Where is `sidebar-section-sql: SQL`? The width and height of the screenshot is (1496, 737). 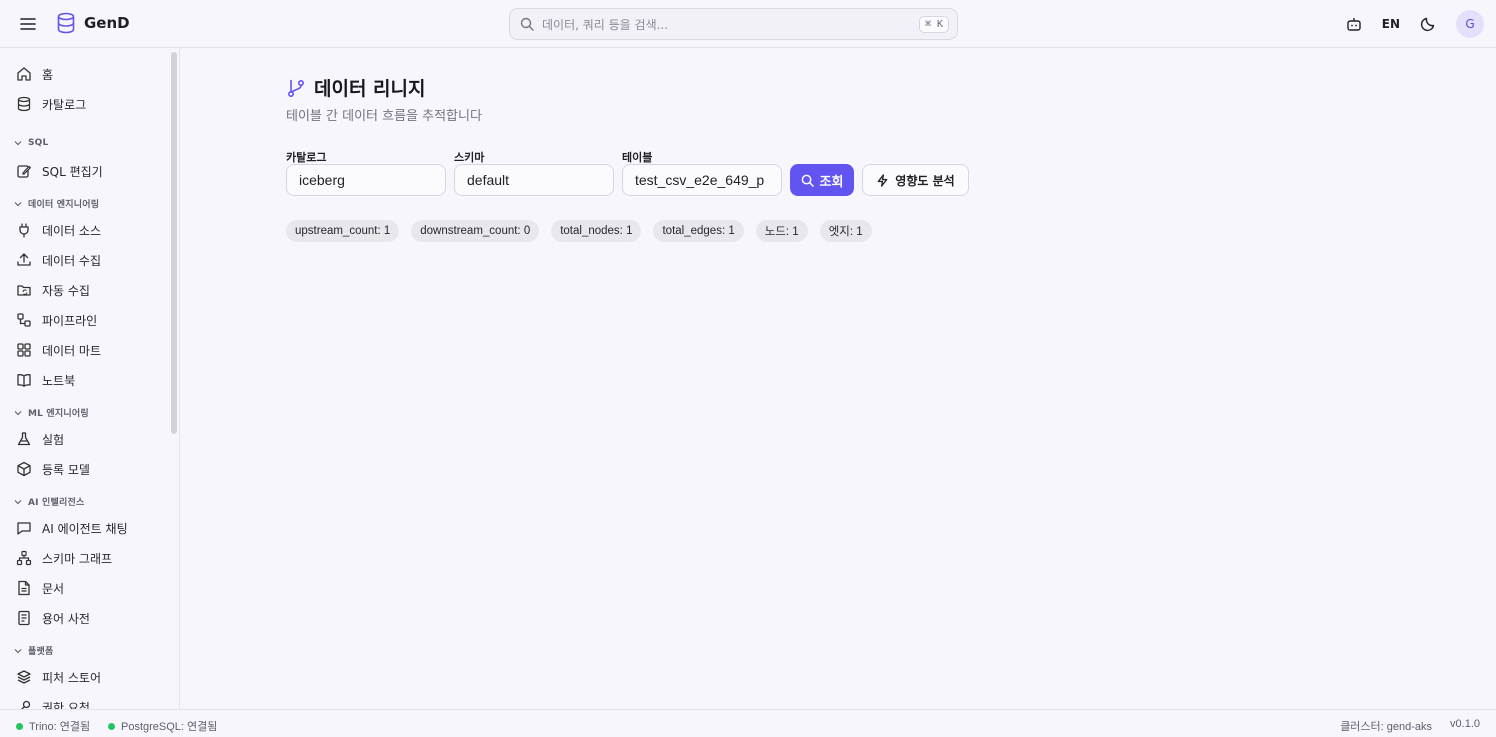 sidebar-section-sql: SQL is located at coordinates (31, 143).